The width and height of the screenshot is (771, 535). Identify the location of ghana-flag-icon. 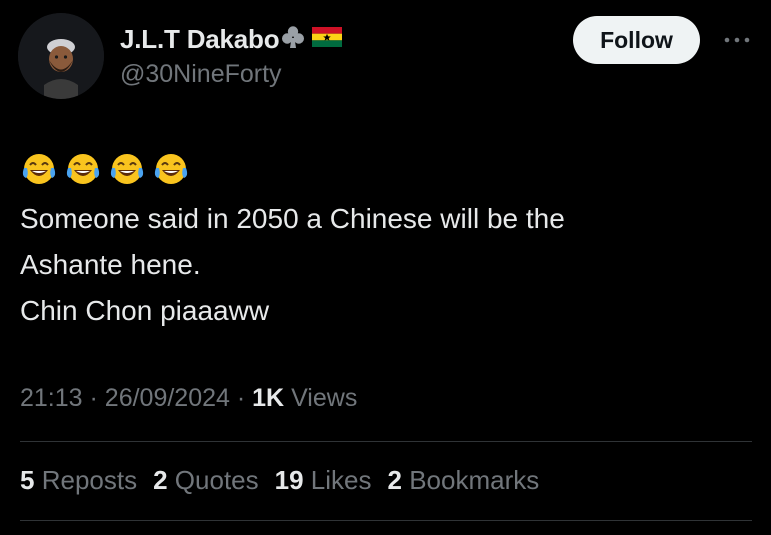
(327, 39).